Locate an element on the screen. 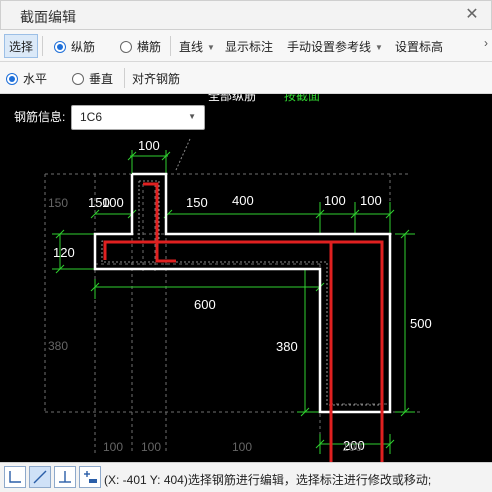 The image size is (492, 492). line-dropdown: 直线 ▼ is located at coordinates (197, 46).